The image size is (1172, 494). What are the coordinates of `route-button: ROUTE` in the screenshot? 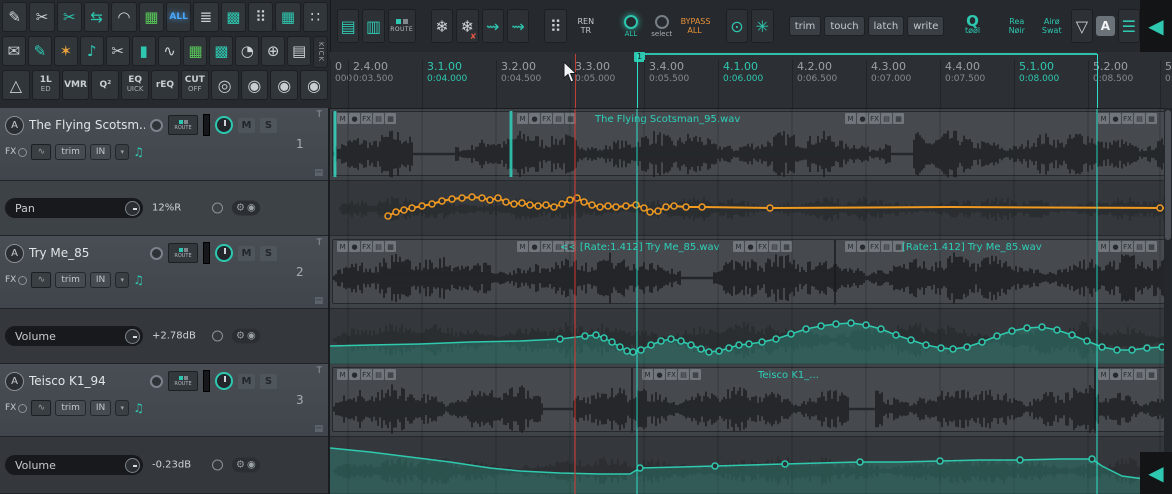 It's located at (183, 381).